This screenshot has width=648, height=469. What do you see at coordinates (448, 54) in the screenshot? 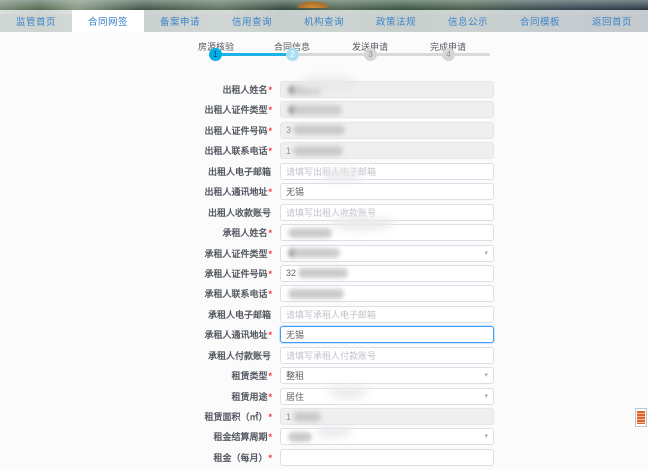
I see `step-circle-4: 4` at bounding box center [448, 54].